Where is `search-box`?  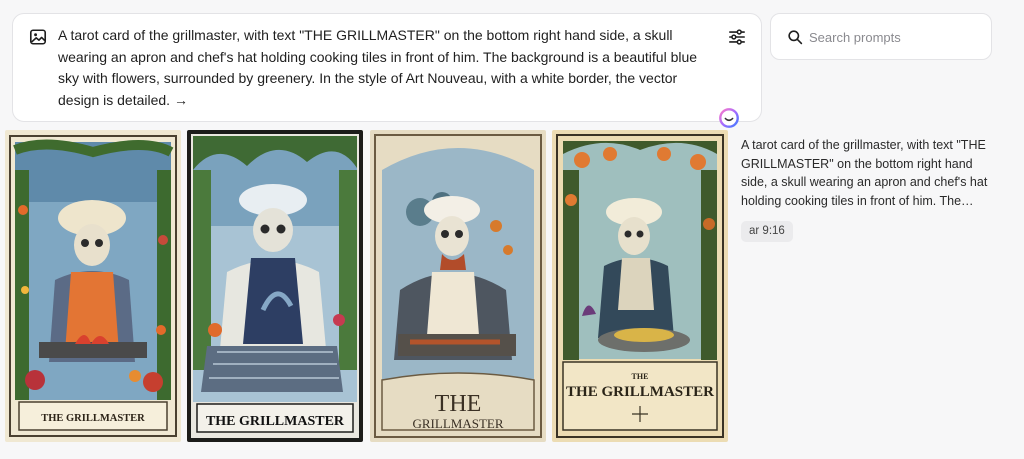
search-box is located at coordinates (881, 36).